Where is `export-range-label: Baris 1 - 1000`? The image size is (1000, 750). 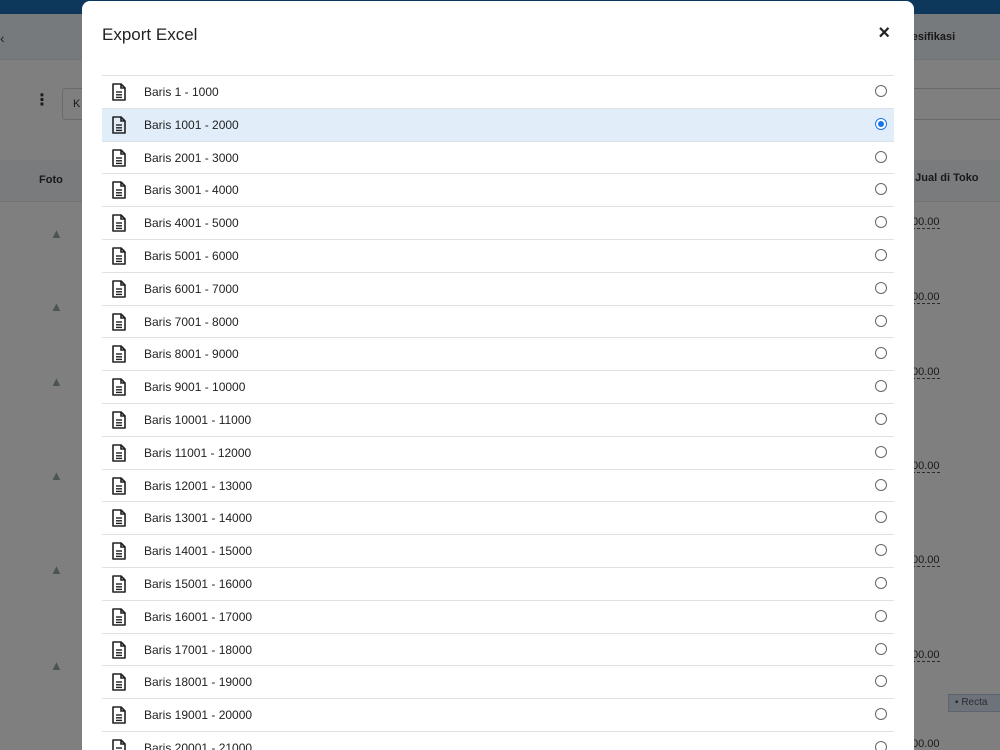
export-range-label: Baris 1 - 1000 is located at coordinates (181, 92).